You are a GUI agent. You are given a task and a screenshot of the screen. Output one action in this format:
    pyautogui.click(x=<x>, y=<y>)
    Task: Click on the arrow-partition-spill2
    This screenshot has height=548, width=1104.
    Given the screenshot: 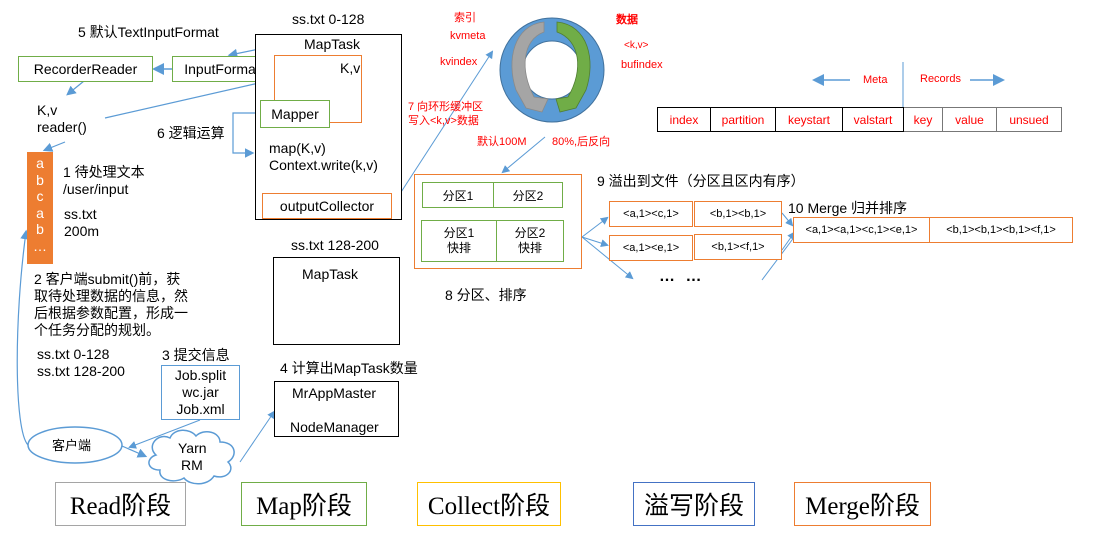 What is the action you would take?
    pyautogui.click(x=595, y=241)
    